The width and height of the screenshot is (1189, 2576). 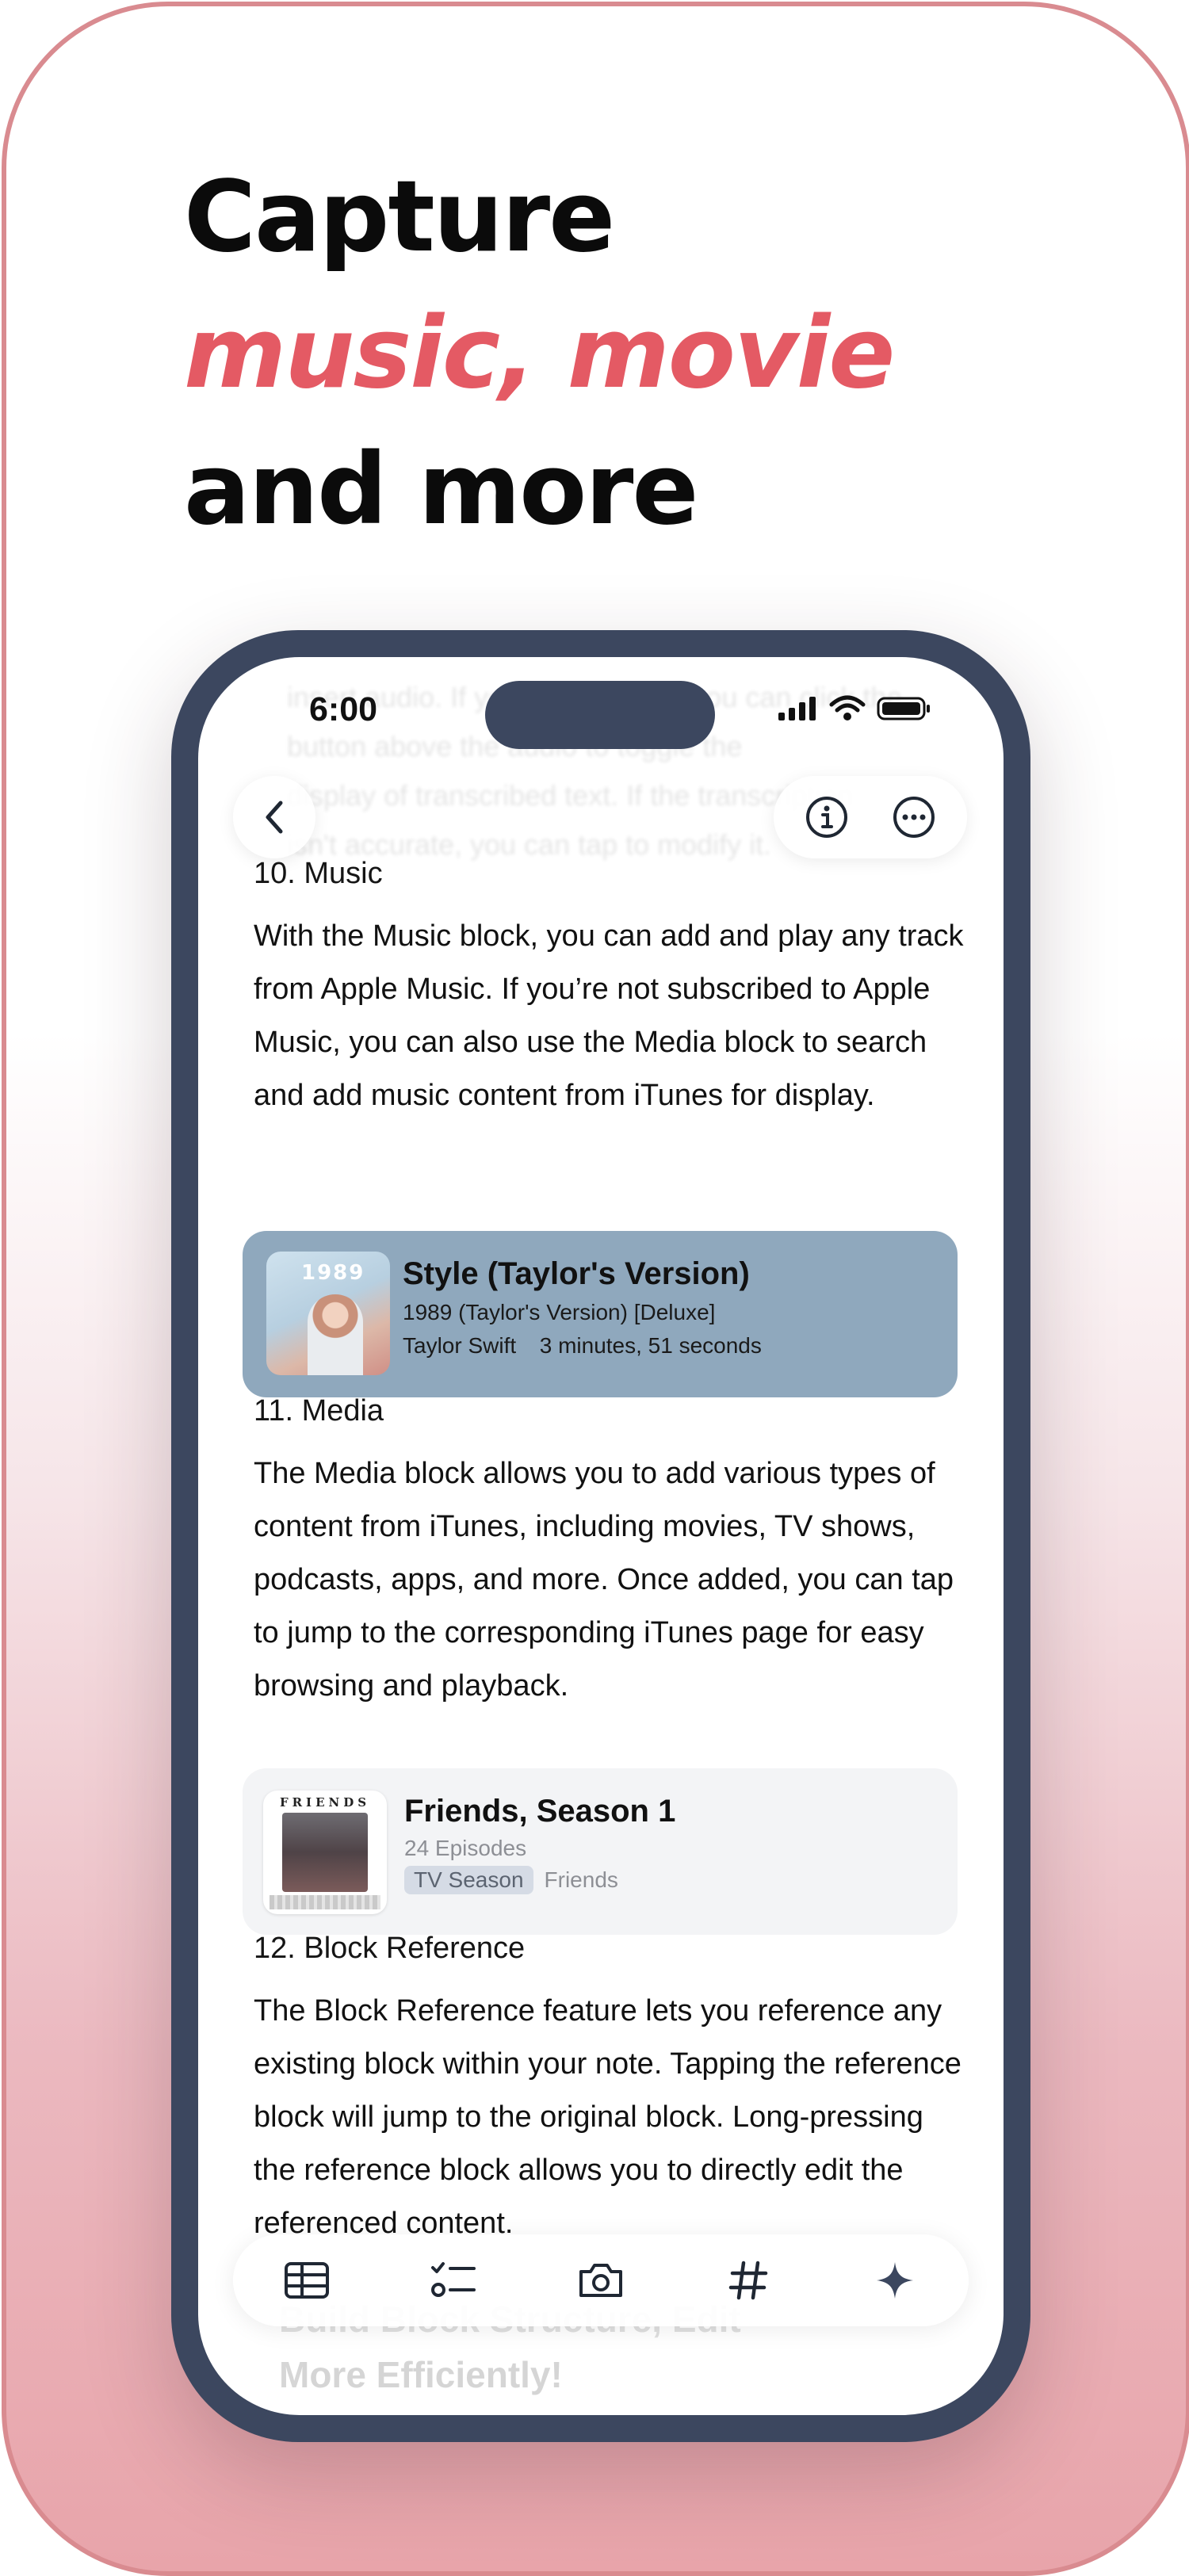 I want to click on headline: Capture music, movie and more, so click(x=620, y=354).